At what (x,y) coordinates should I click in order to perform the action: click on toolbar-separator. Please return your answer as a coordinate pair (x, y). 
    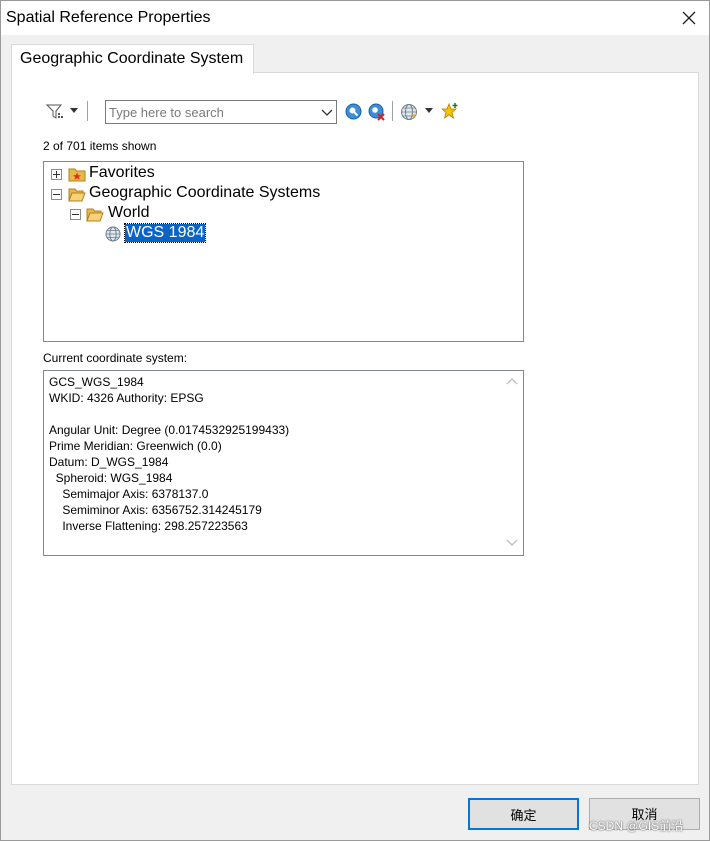
    Looking at the image, I should click on (87, 111).